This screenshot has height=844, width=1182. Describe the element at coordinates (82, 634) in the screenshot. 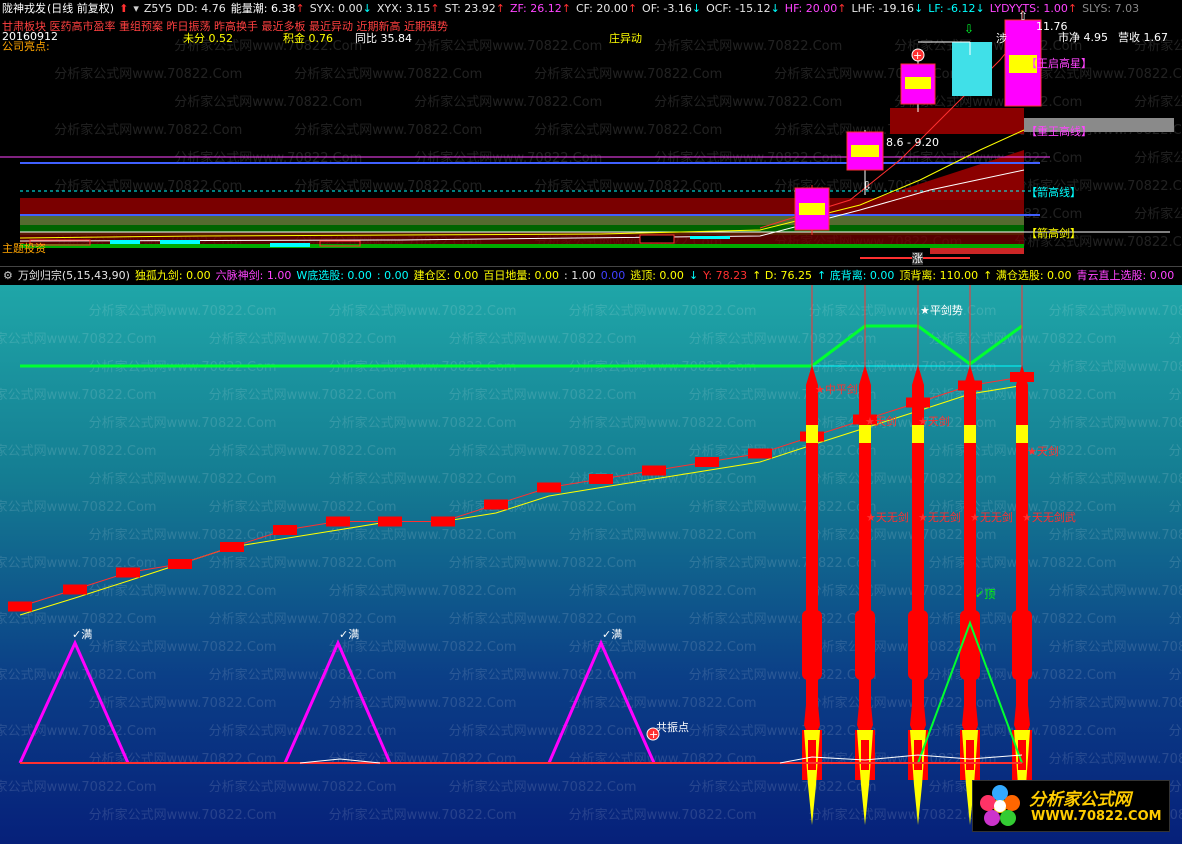

I see `annotation-0: ✓满` at that location.